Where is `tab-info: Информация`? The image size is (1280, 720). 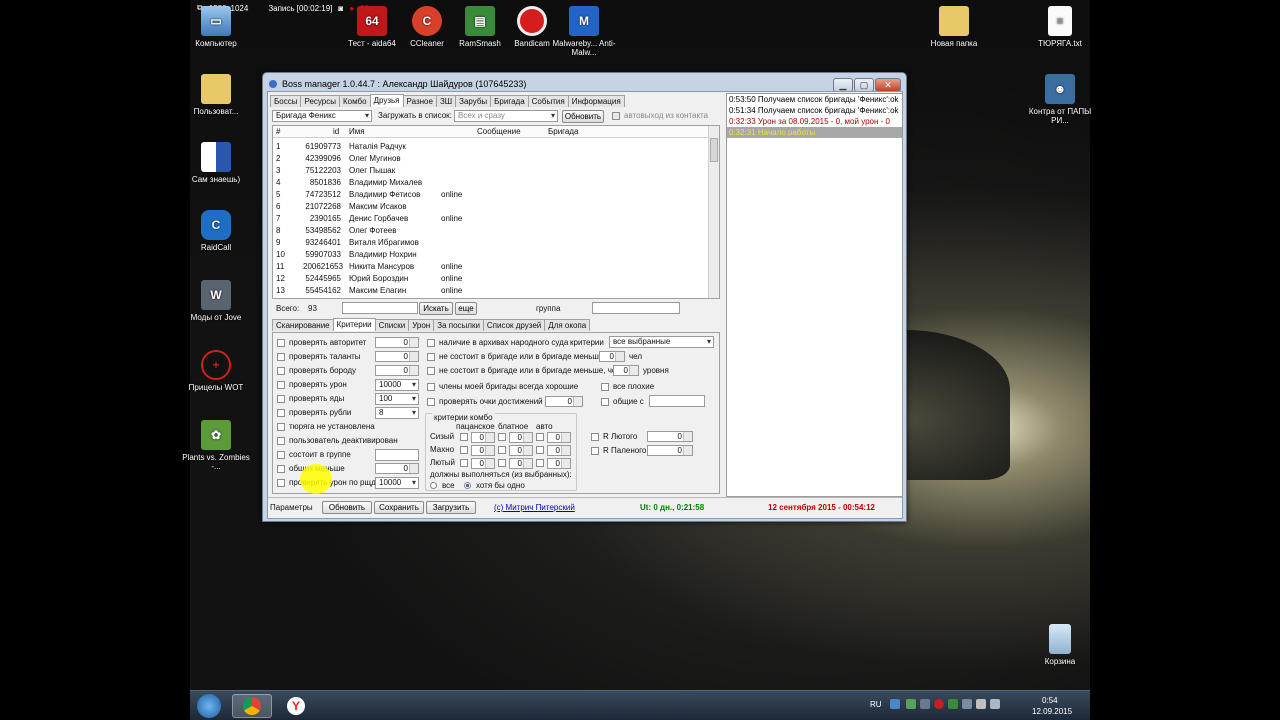
tab-info: Информация is located at coordinates (596, 101).